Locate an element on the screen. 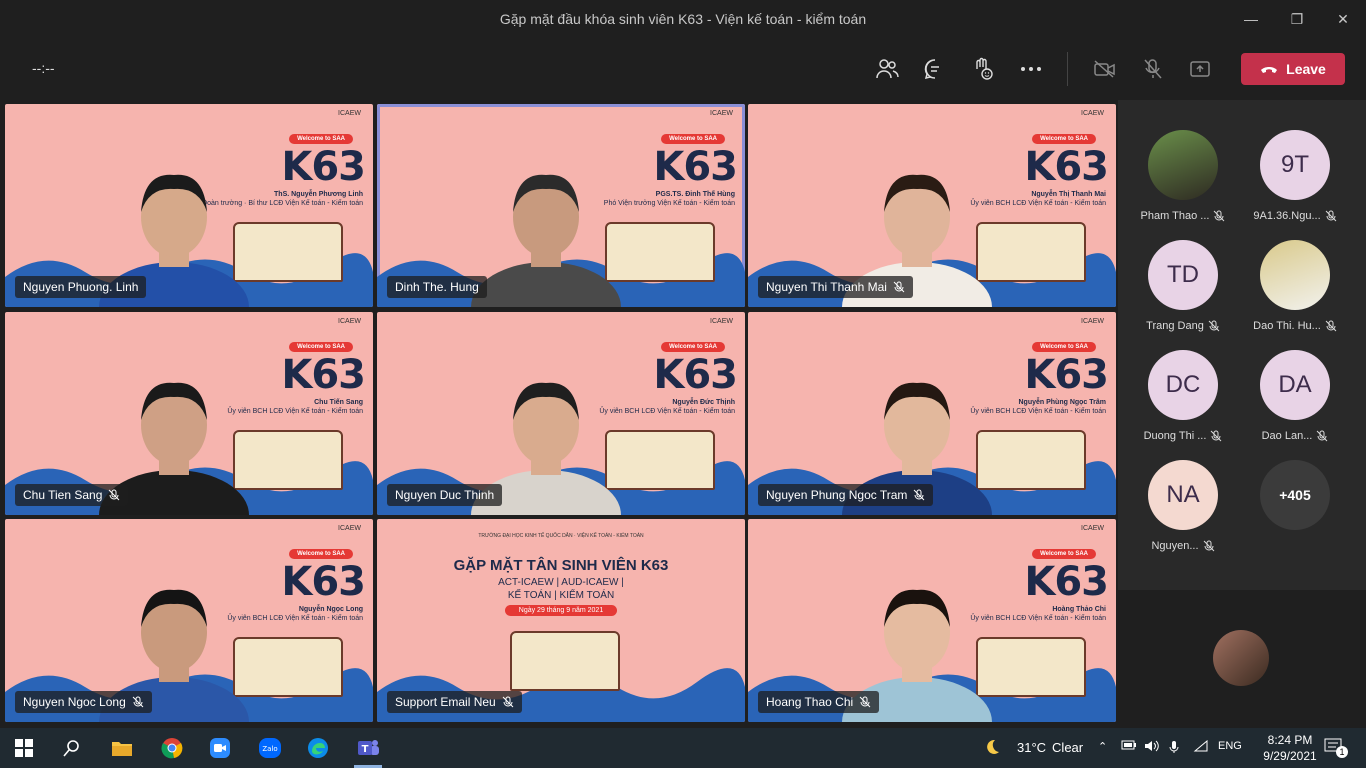 The width and height of the screenshot is (1366, 768). weather-widget: 31°C Clear is located at coordinates (1033, 747).